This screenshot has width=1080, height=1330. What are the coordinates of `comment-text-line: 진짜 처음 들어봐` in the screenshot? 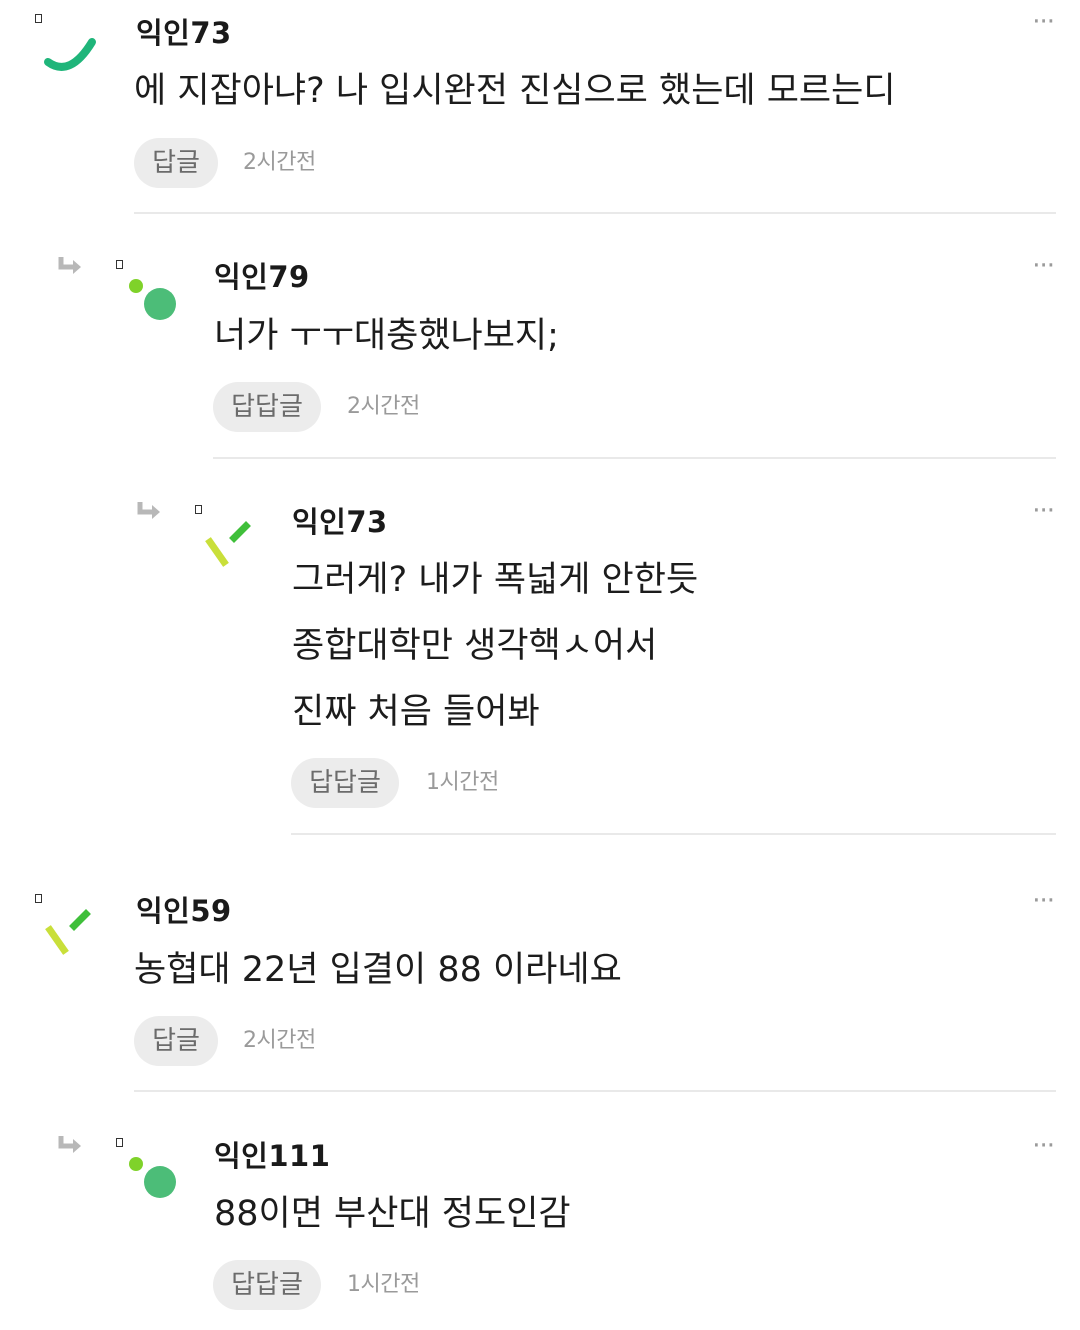 It's located at (416, 712).